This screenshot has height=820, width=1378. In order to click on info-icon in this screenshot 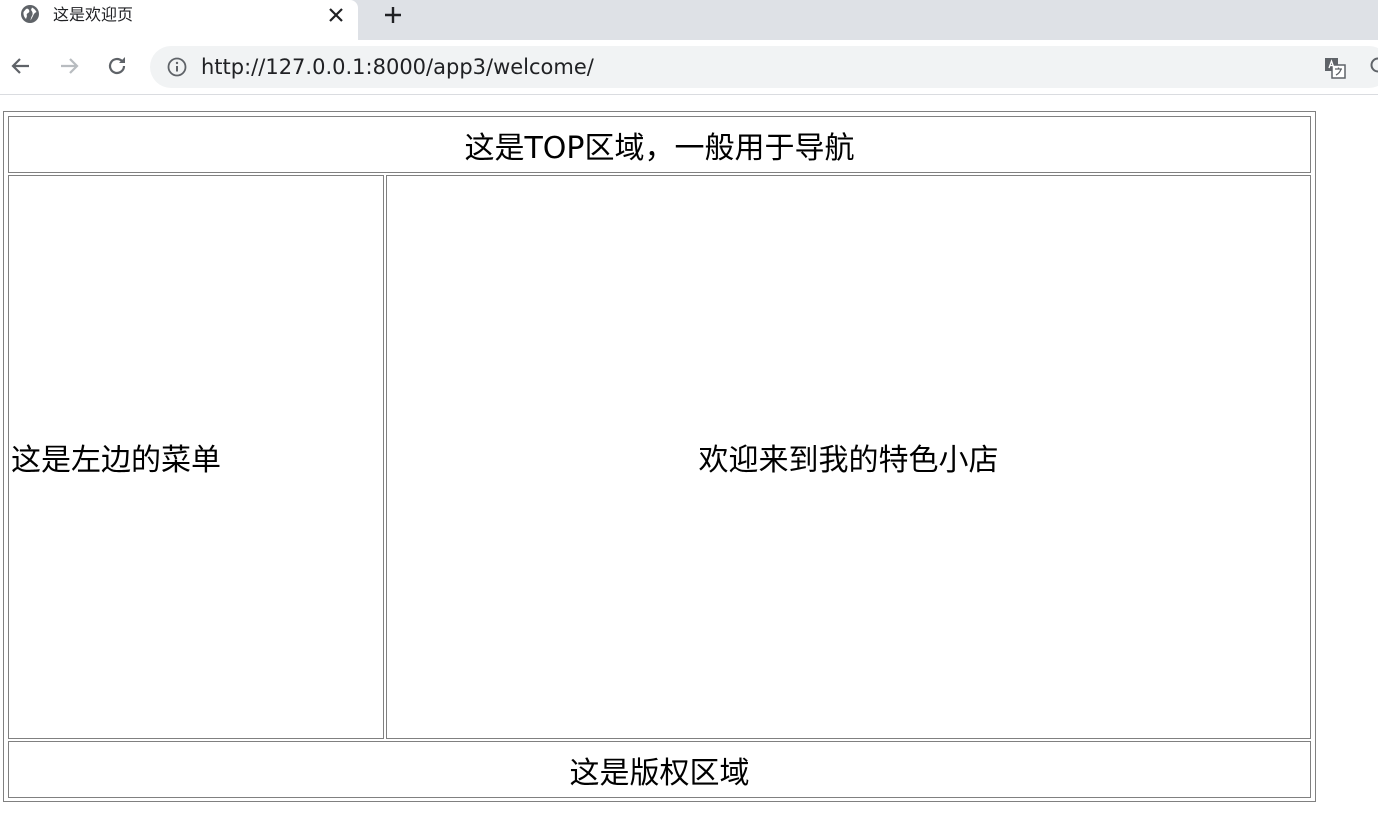, I will do `click(177, 67)`.